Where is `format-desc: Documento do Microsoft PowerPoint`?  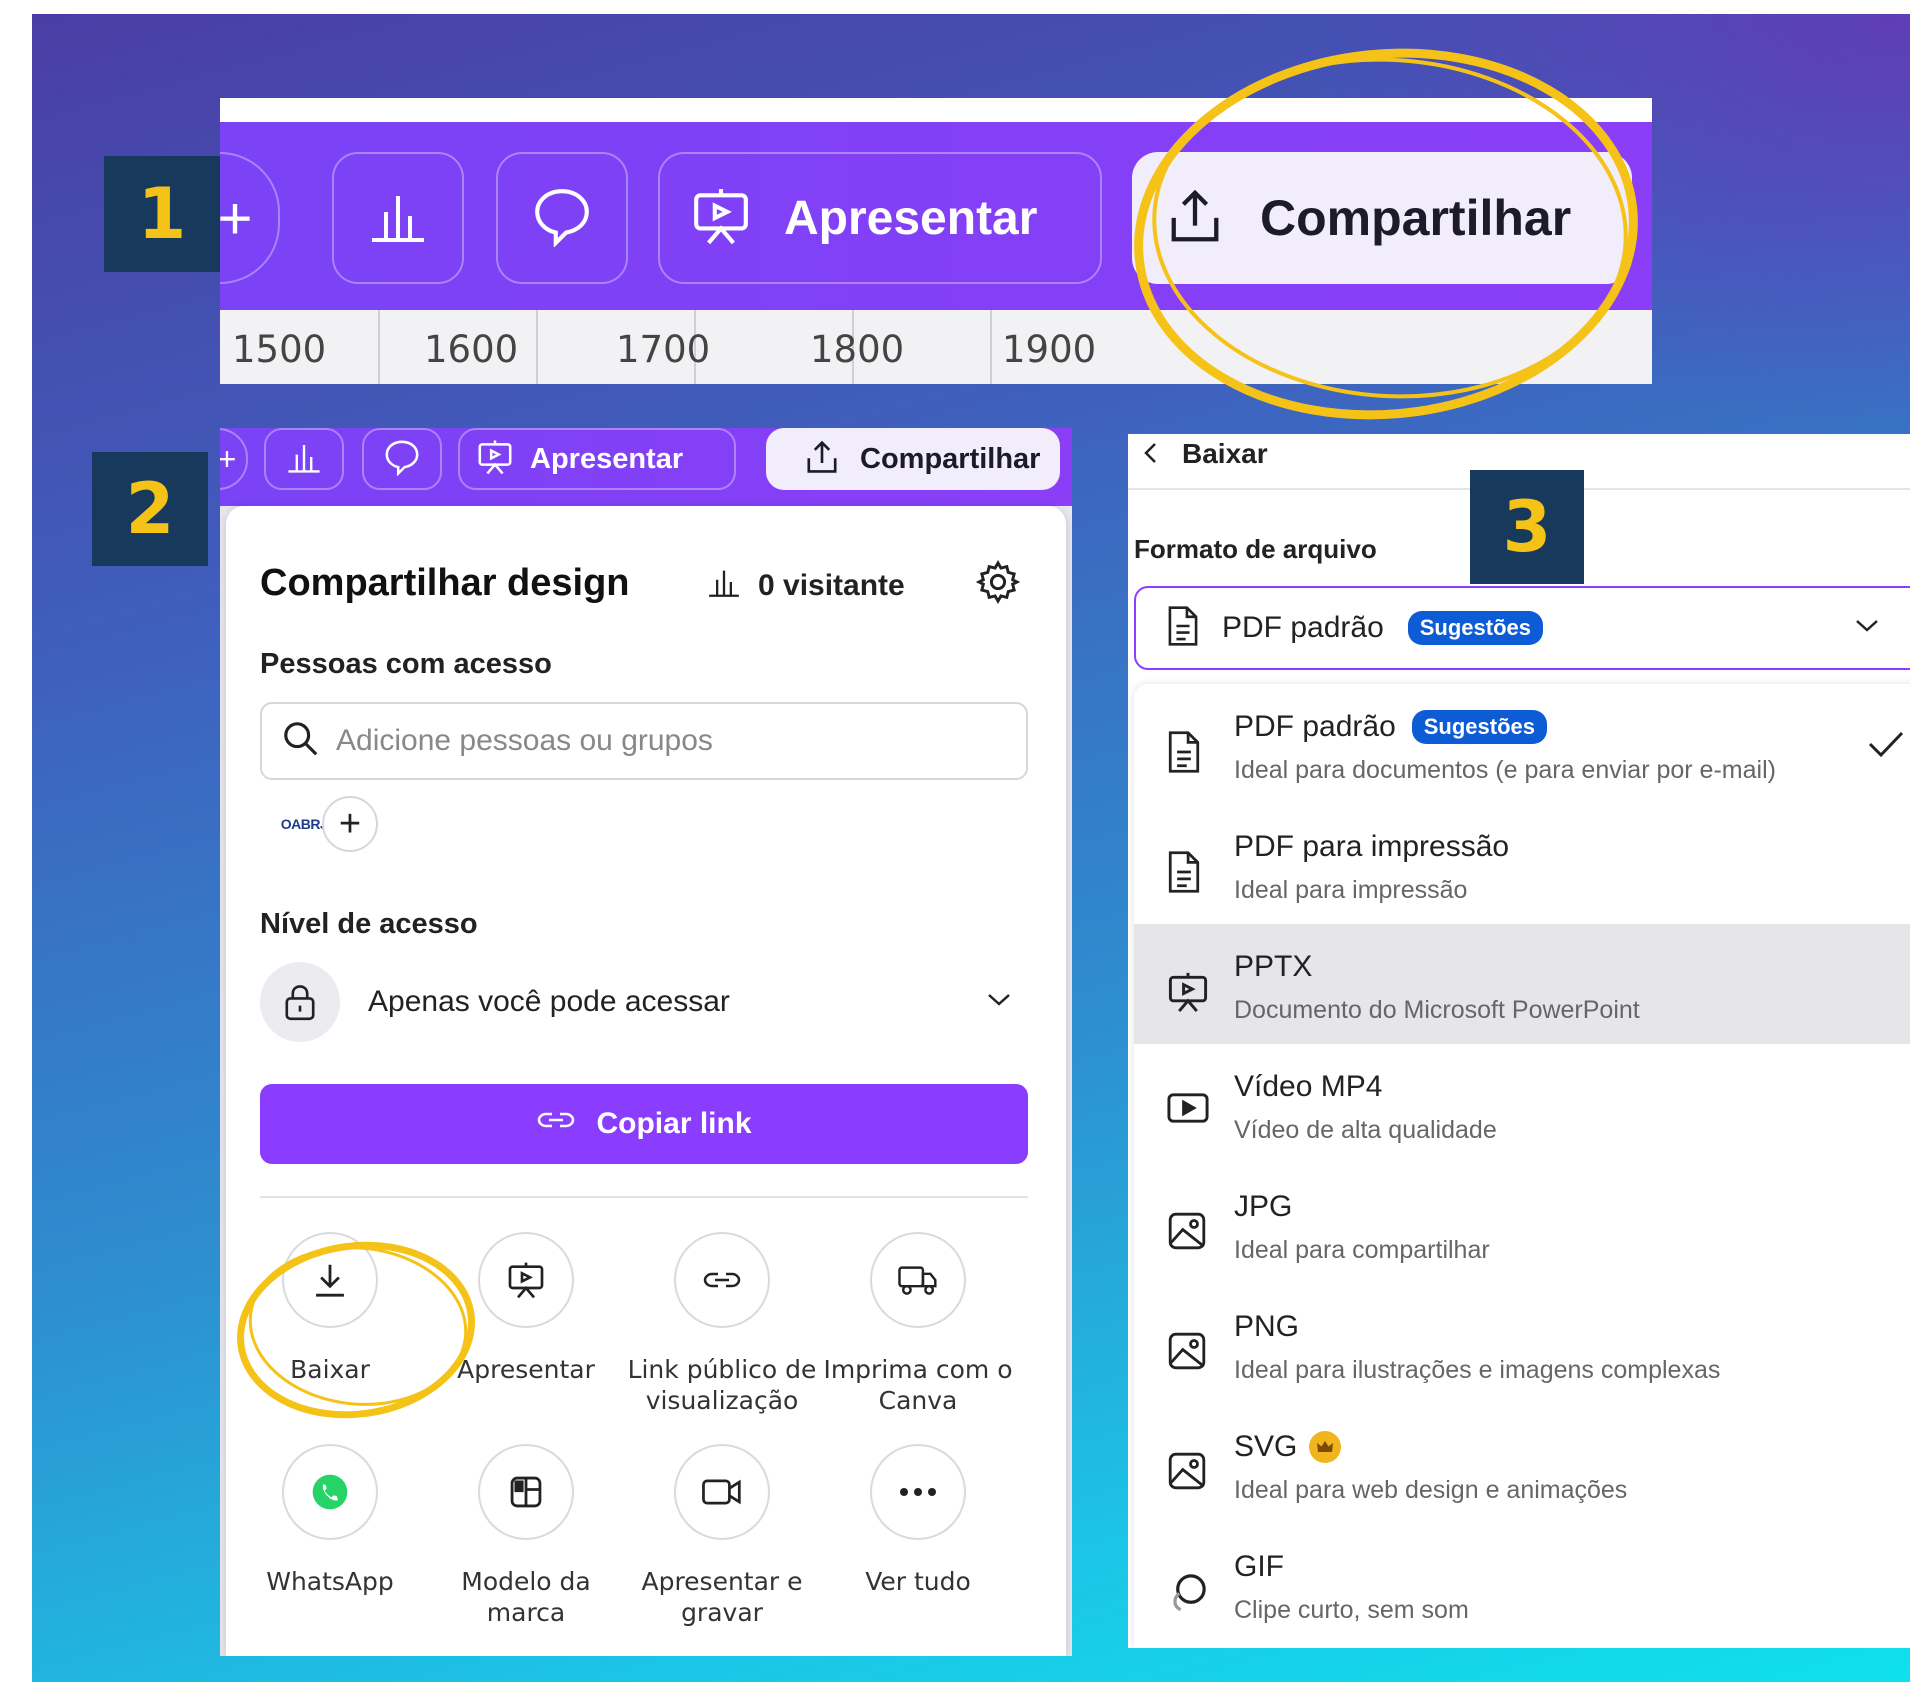 format-desc: Documento do Microsoft PowerPoint is located at coordinates (1437, 1010).